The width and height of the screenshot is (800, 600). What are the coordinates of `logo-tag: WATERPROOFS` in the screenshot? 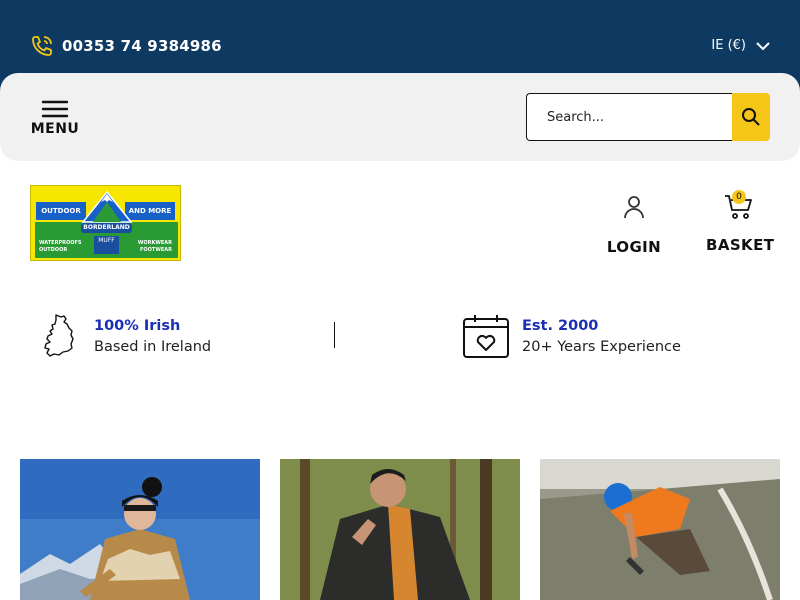 It's located at (60, 243).